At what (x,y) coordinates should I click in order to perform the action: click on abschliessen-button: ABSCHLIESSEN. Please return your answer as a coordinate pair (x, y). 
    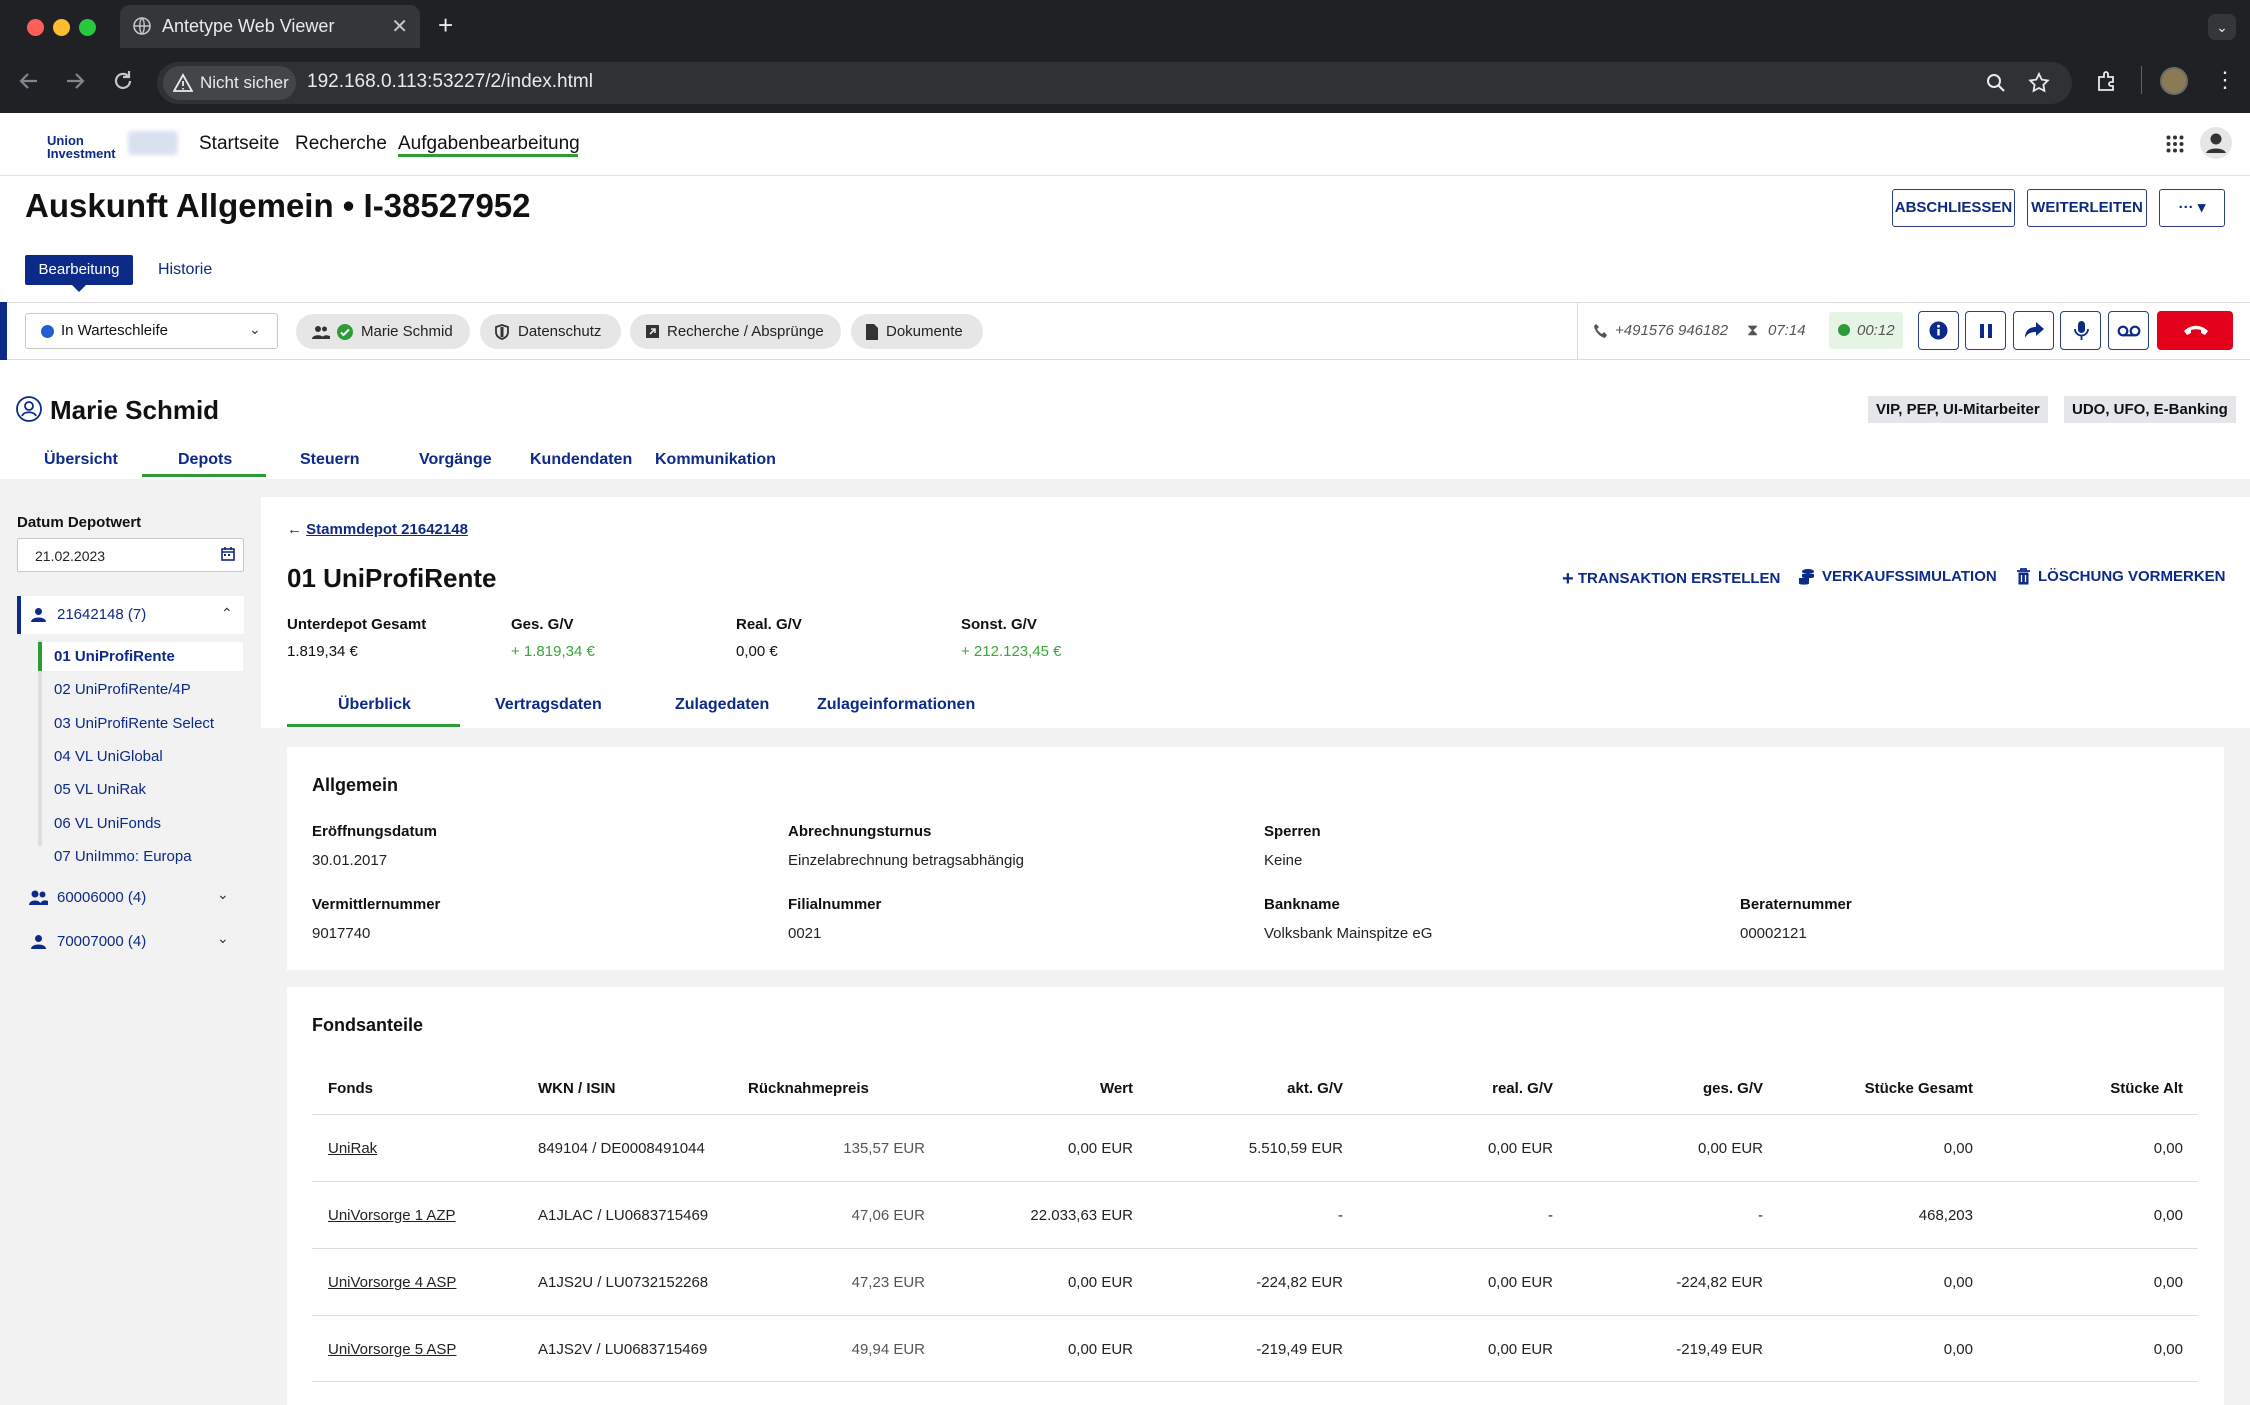
    Looking at the image, I should click on (1953, 208).